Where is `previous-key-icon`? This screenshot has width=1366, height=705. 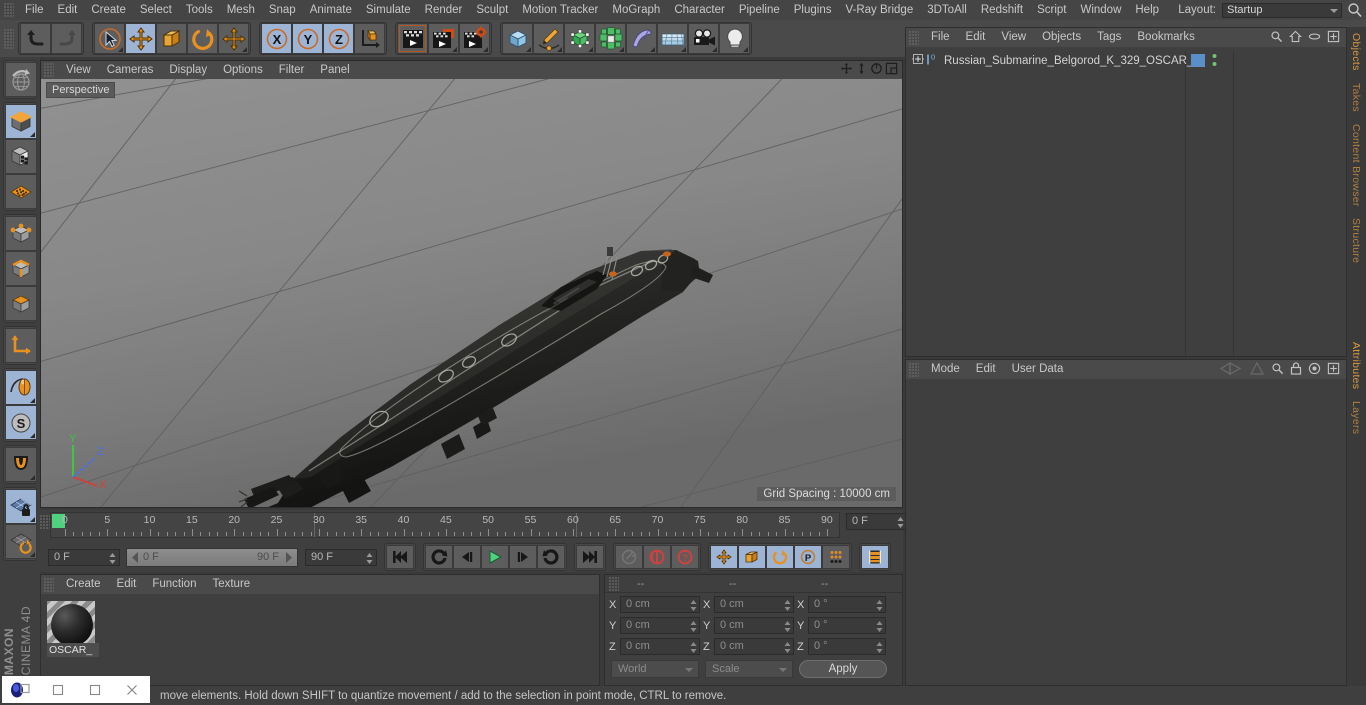
previous-key-icon is located at coordinates (439, 557).